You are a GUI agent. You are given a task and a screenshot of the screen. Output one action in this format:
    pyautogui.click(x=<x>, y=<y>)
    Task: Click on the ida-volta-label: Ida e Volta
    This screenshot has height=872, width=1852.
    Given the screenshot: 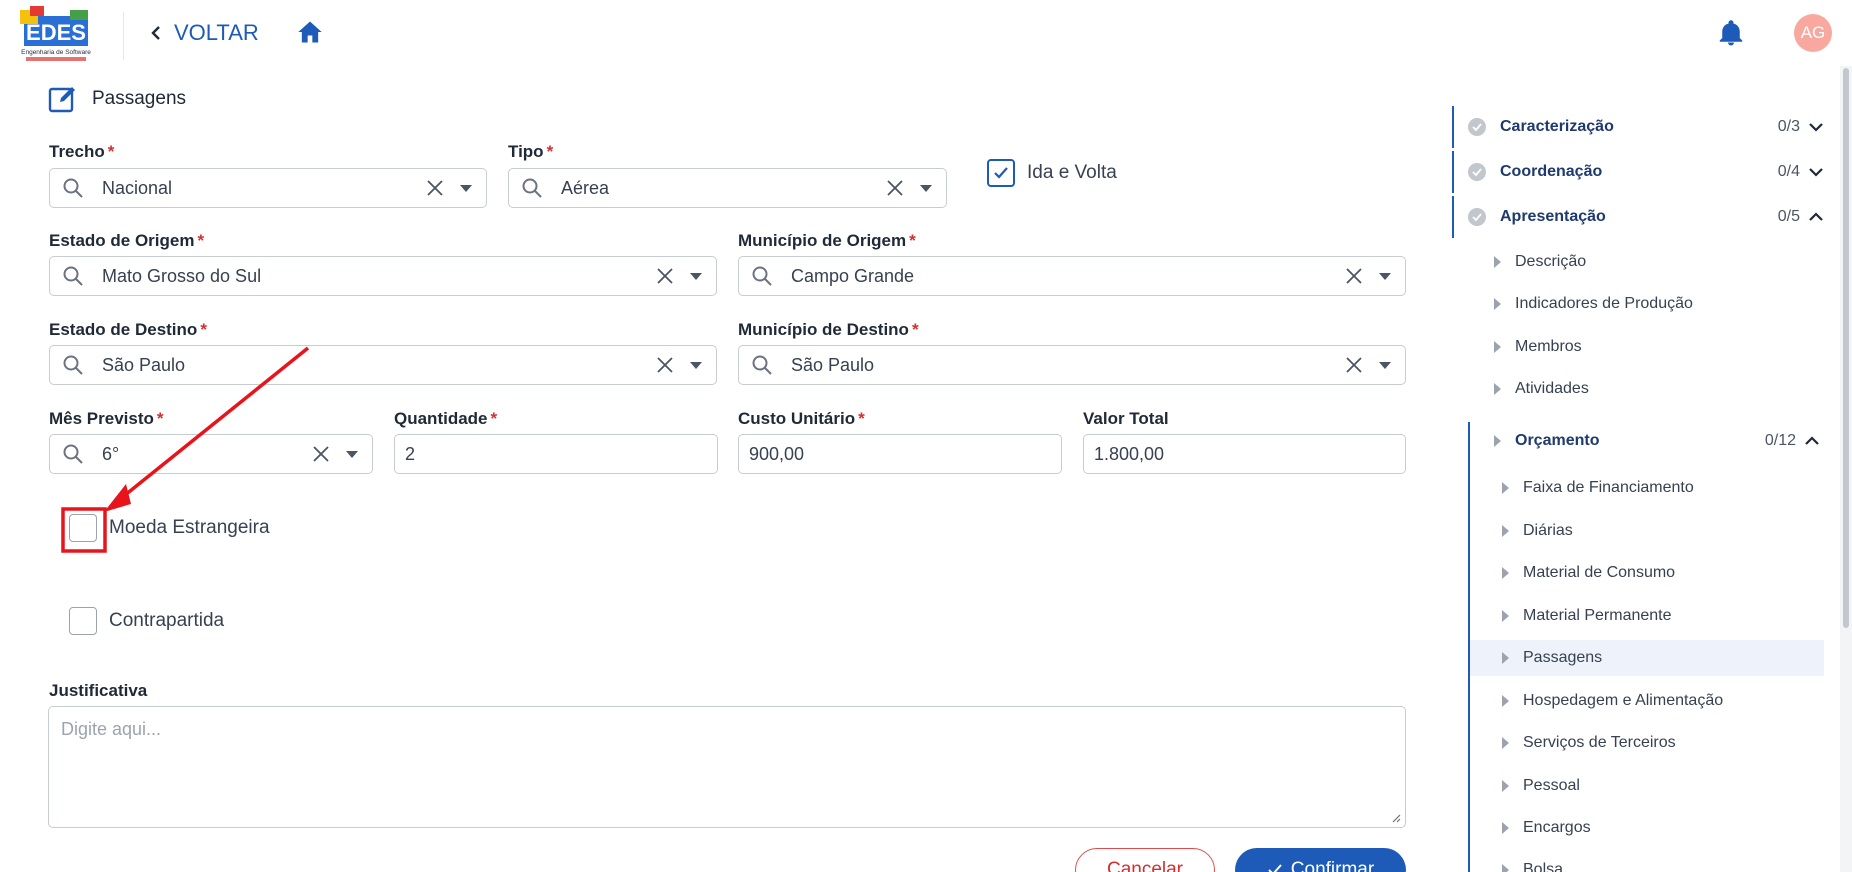 What is the action you would take?
    pyautogui.click(x=1072, y=172)
    